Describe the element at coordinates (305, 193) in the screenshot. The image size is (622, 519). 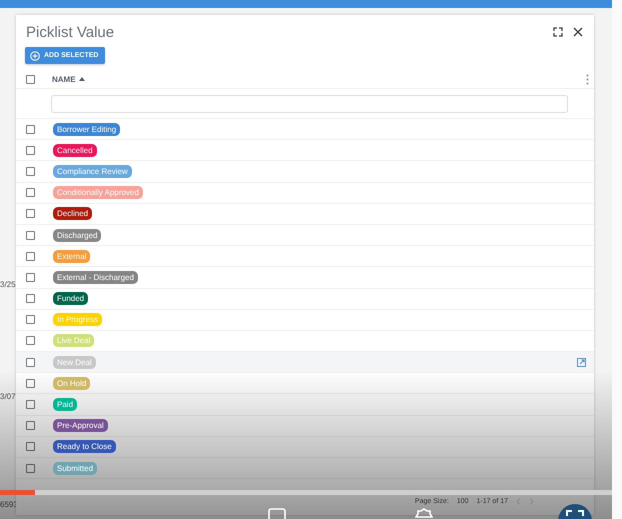
I see `table-row: Conditionally Approved` at that location.